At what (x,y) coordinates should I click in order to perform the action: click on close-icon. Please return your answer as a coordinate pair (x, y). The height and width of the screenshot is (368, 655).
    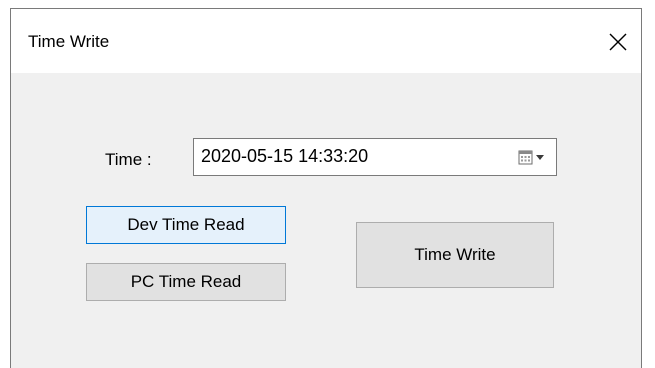
    Looking at the image, I should click on (618, 42).